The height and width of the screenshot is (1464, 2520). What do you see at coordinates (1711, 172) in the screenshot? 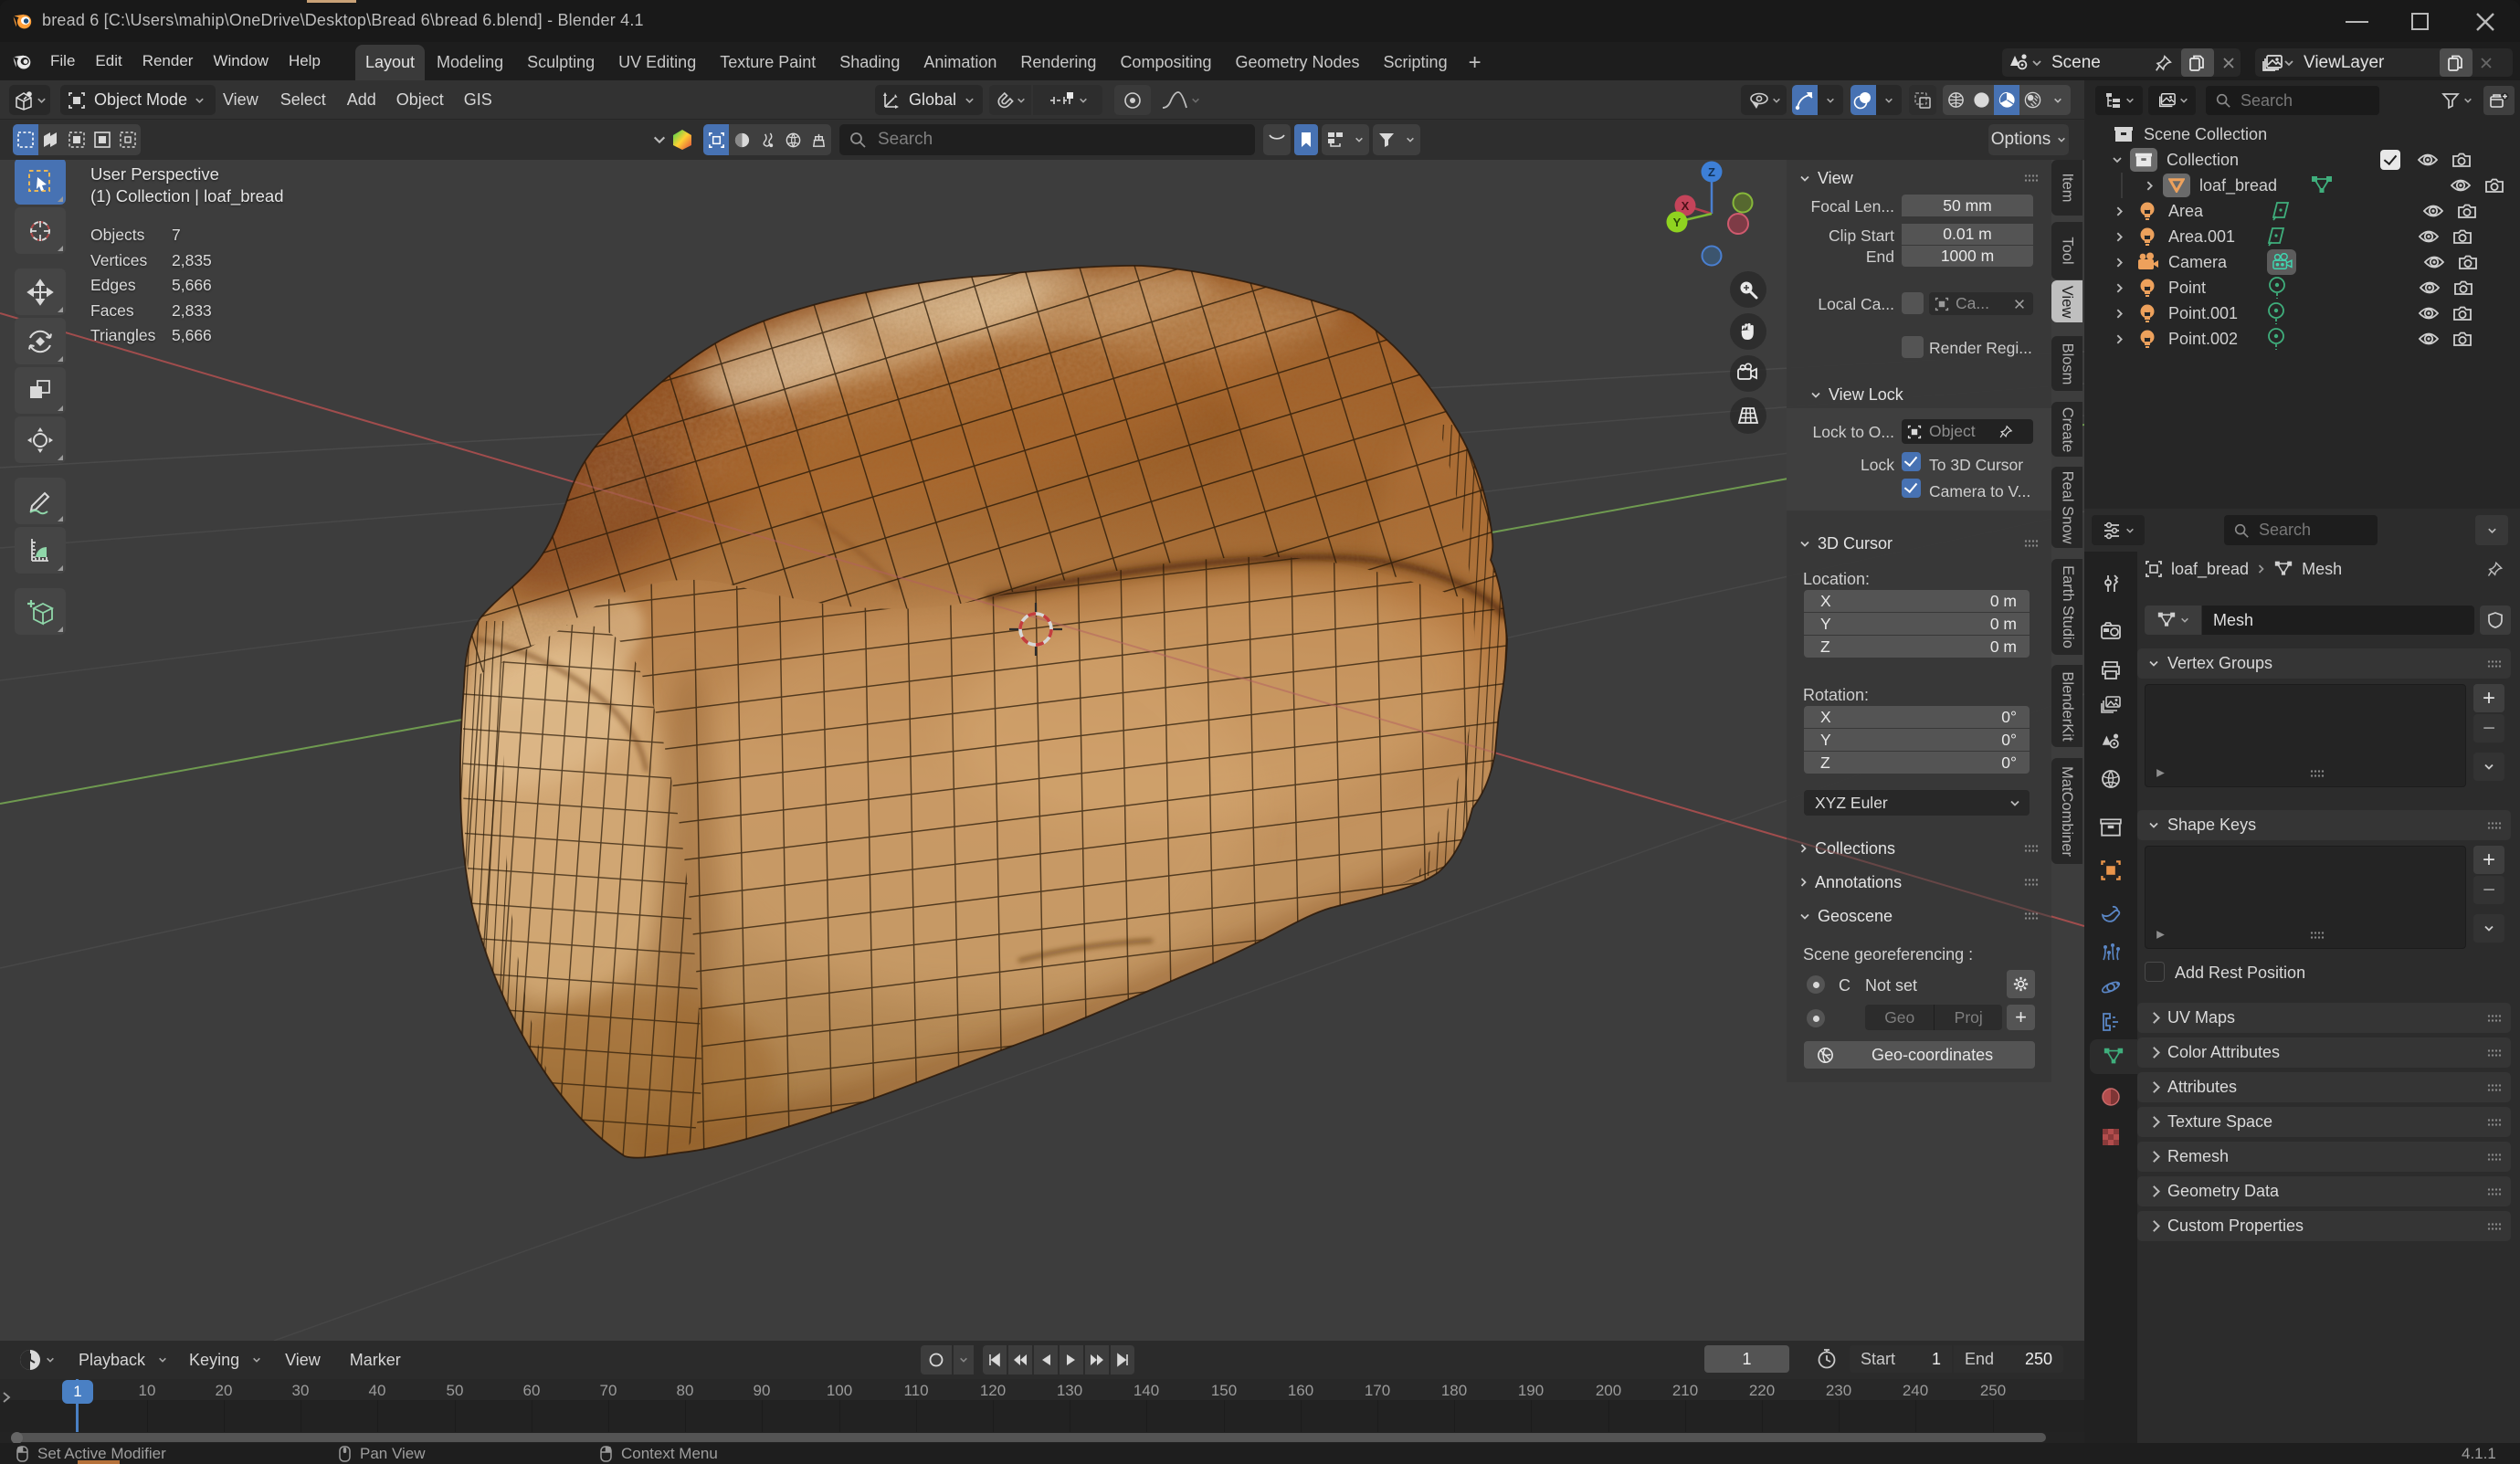
I see `svg-text: Z` at bounding box center [1711, 172].